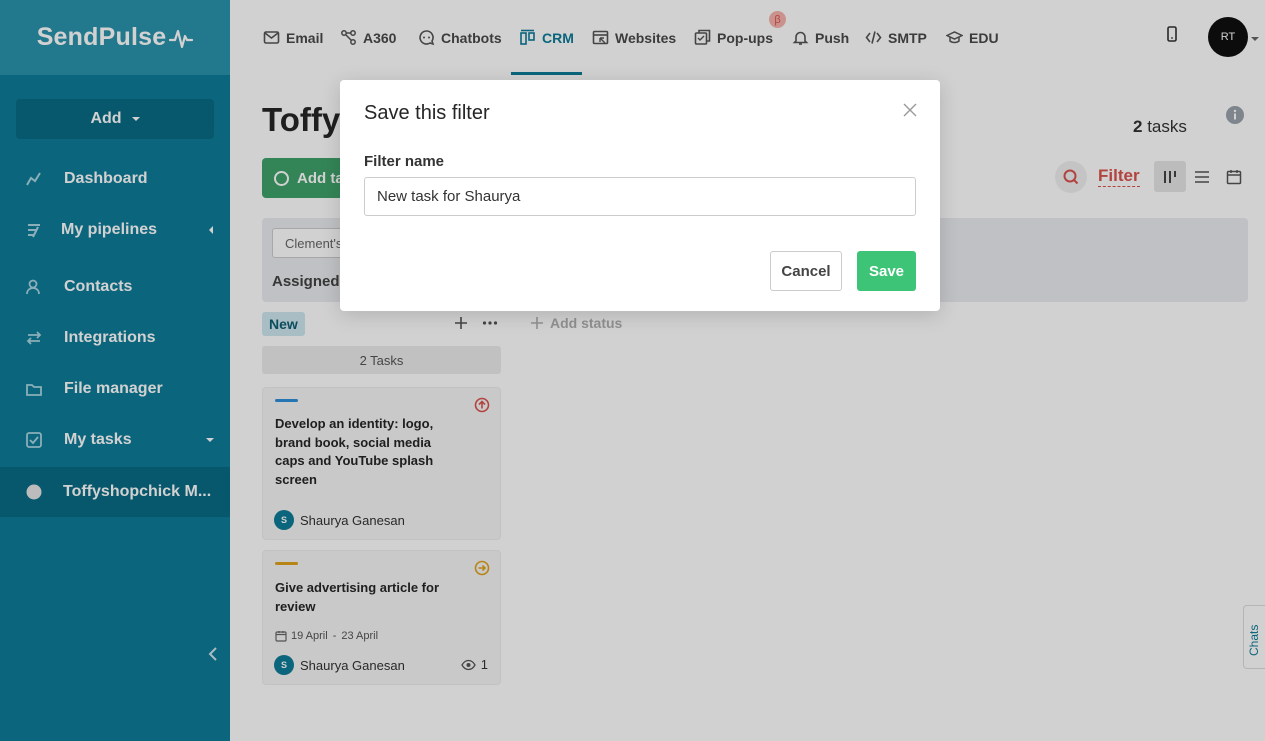  I want to click on modal-title: Save this filter, so click(427, 113).